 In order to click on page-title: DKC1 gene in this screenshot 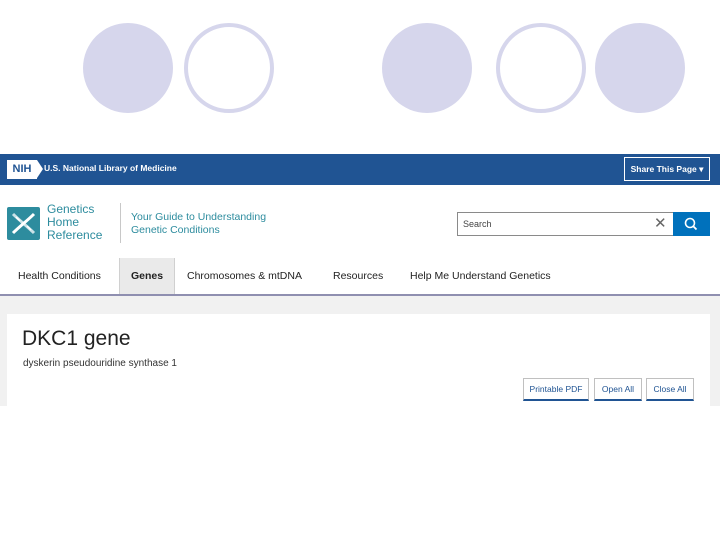, I will do `click(76, 338)`.